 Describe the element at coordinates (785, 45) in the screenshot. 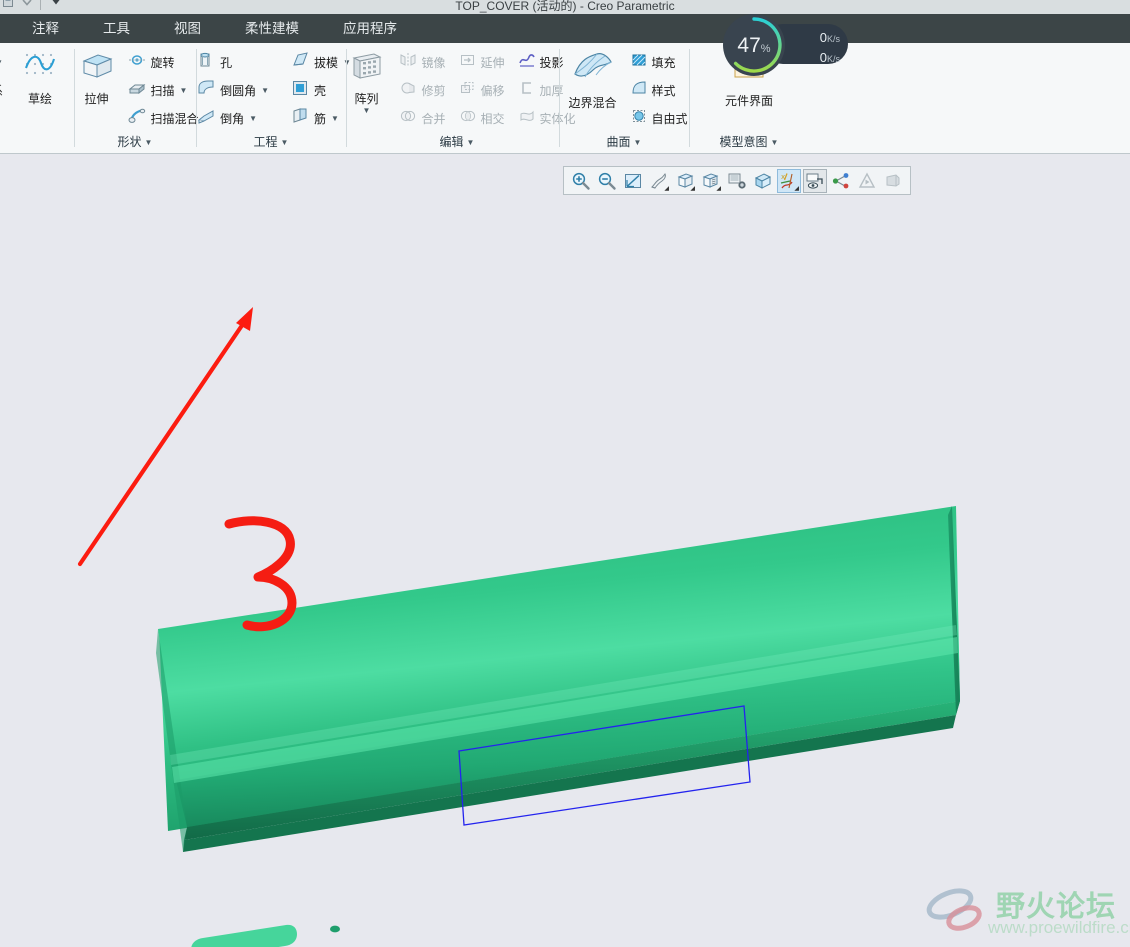

I see `network-monitor-widget: ▲ 0K/s ▼ 0K/s 47%` at that location.